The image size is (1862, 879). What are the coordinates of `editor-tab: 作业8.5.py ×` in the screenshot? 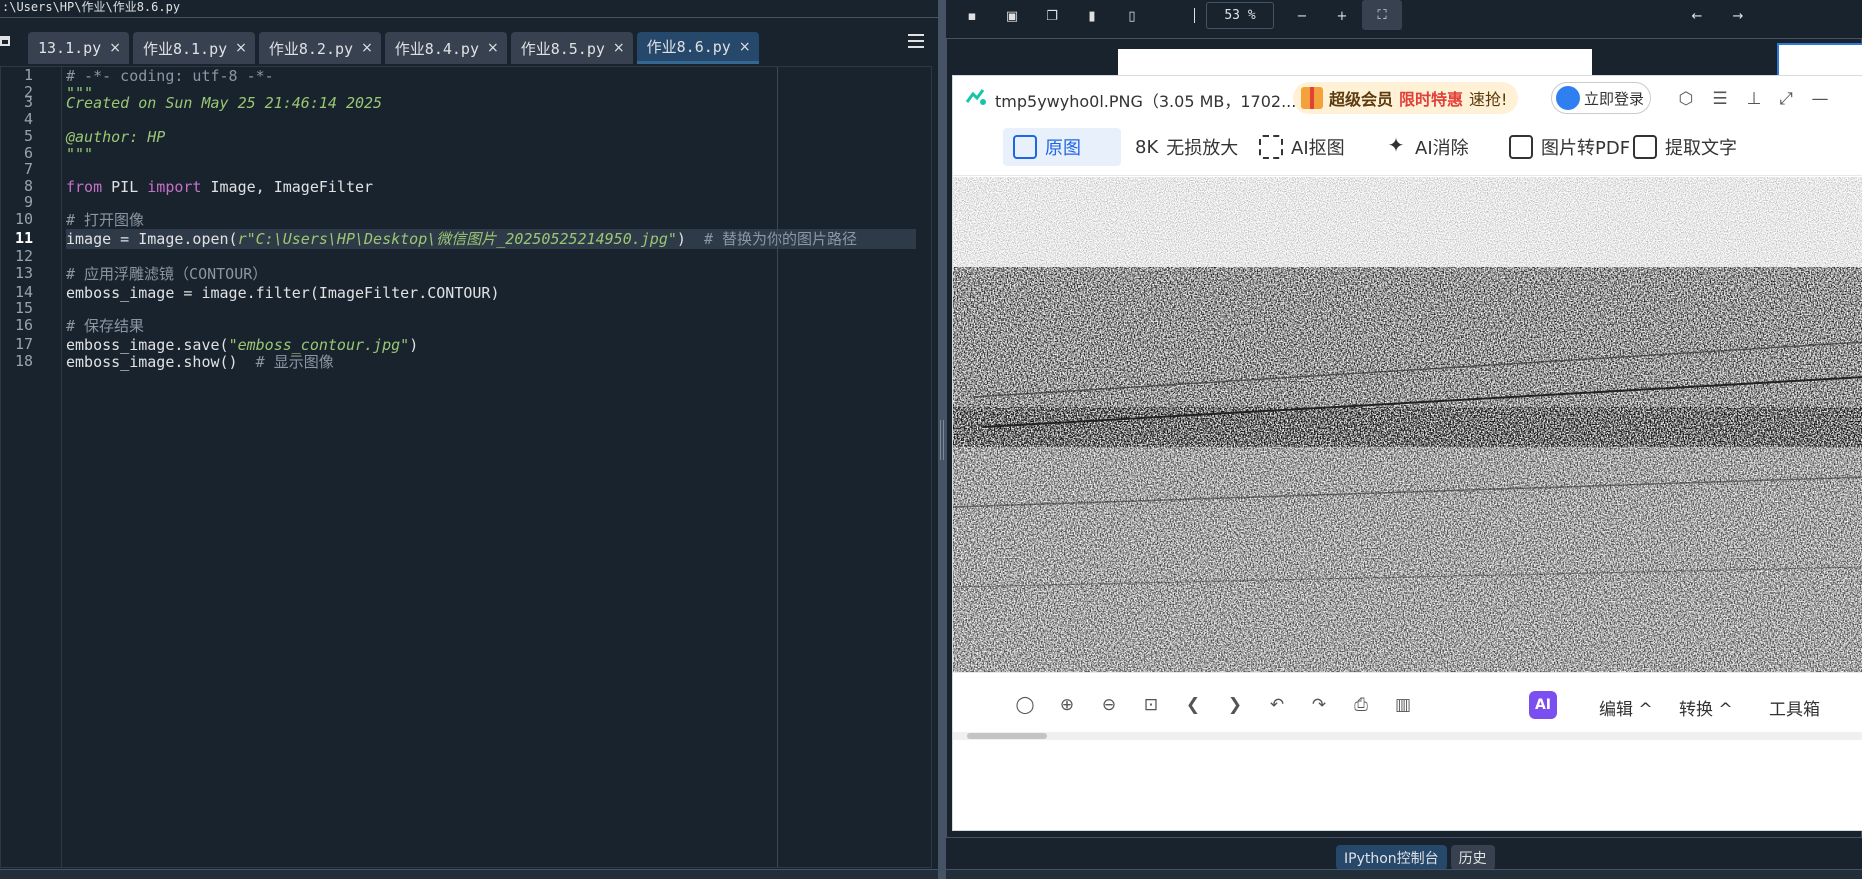 It's located at (571, 48).